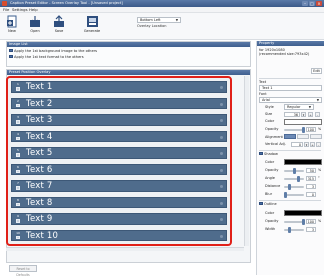  I want to click on font-select: Arial ▼, so click(290, 100).